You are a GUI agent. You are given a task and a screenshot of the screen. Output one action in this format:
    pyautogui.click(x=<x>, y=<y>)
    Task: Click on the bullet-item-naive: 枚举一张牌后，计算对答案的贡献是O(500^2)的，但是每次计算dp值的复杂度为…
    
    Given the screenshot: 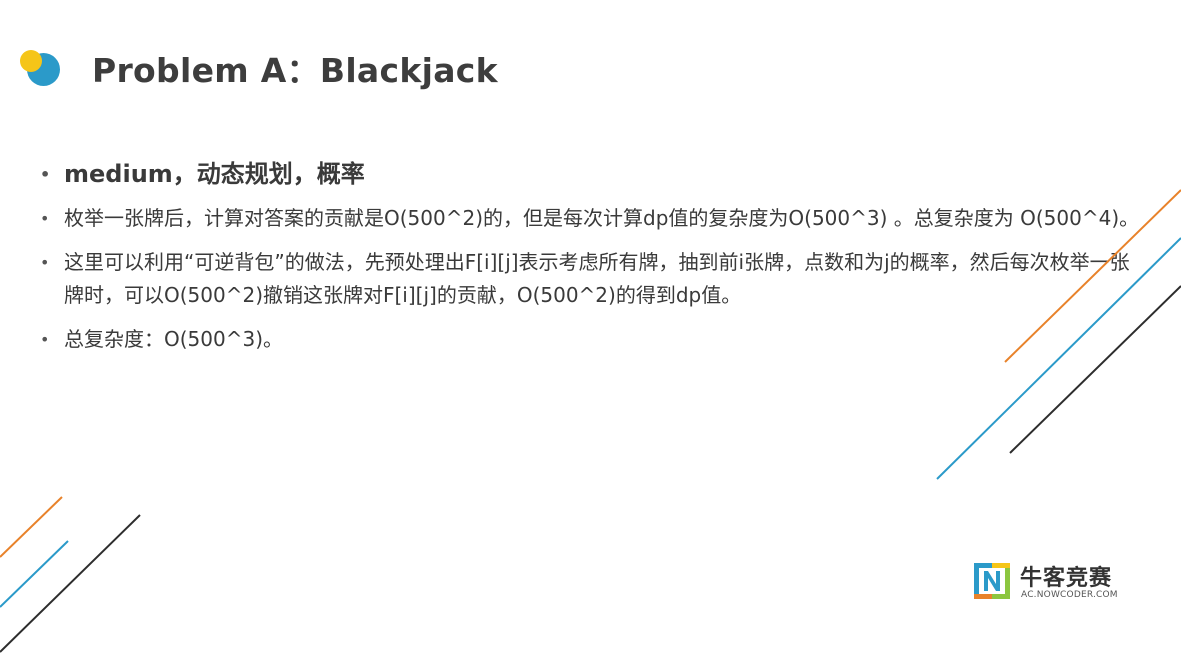 What is the action you would take?
    pyautogui.click(x=593, y=218)
    